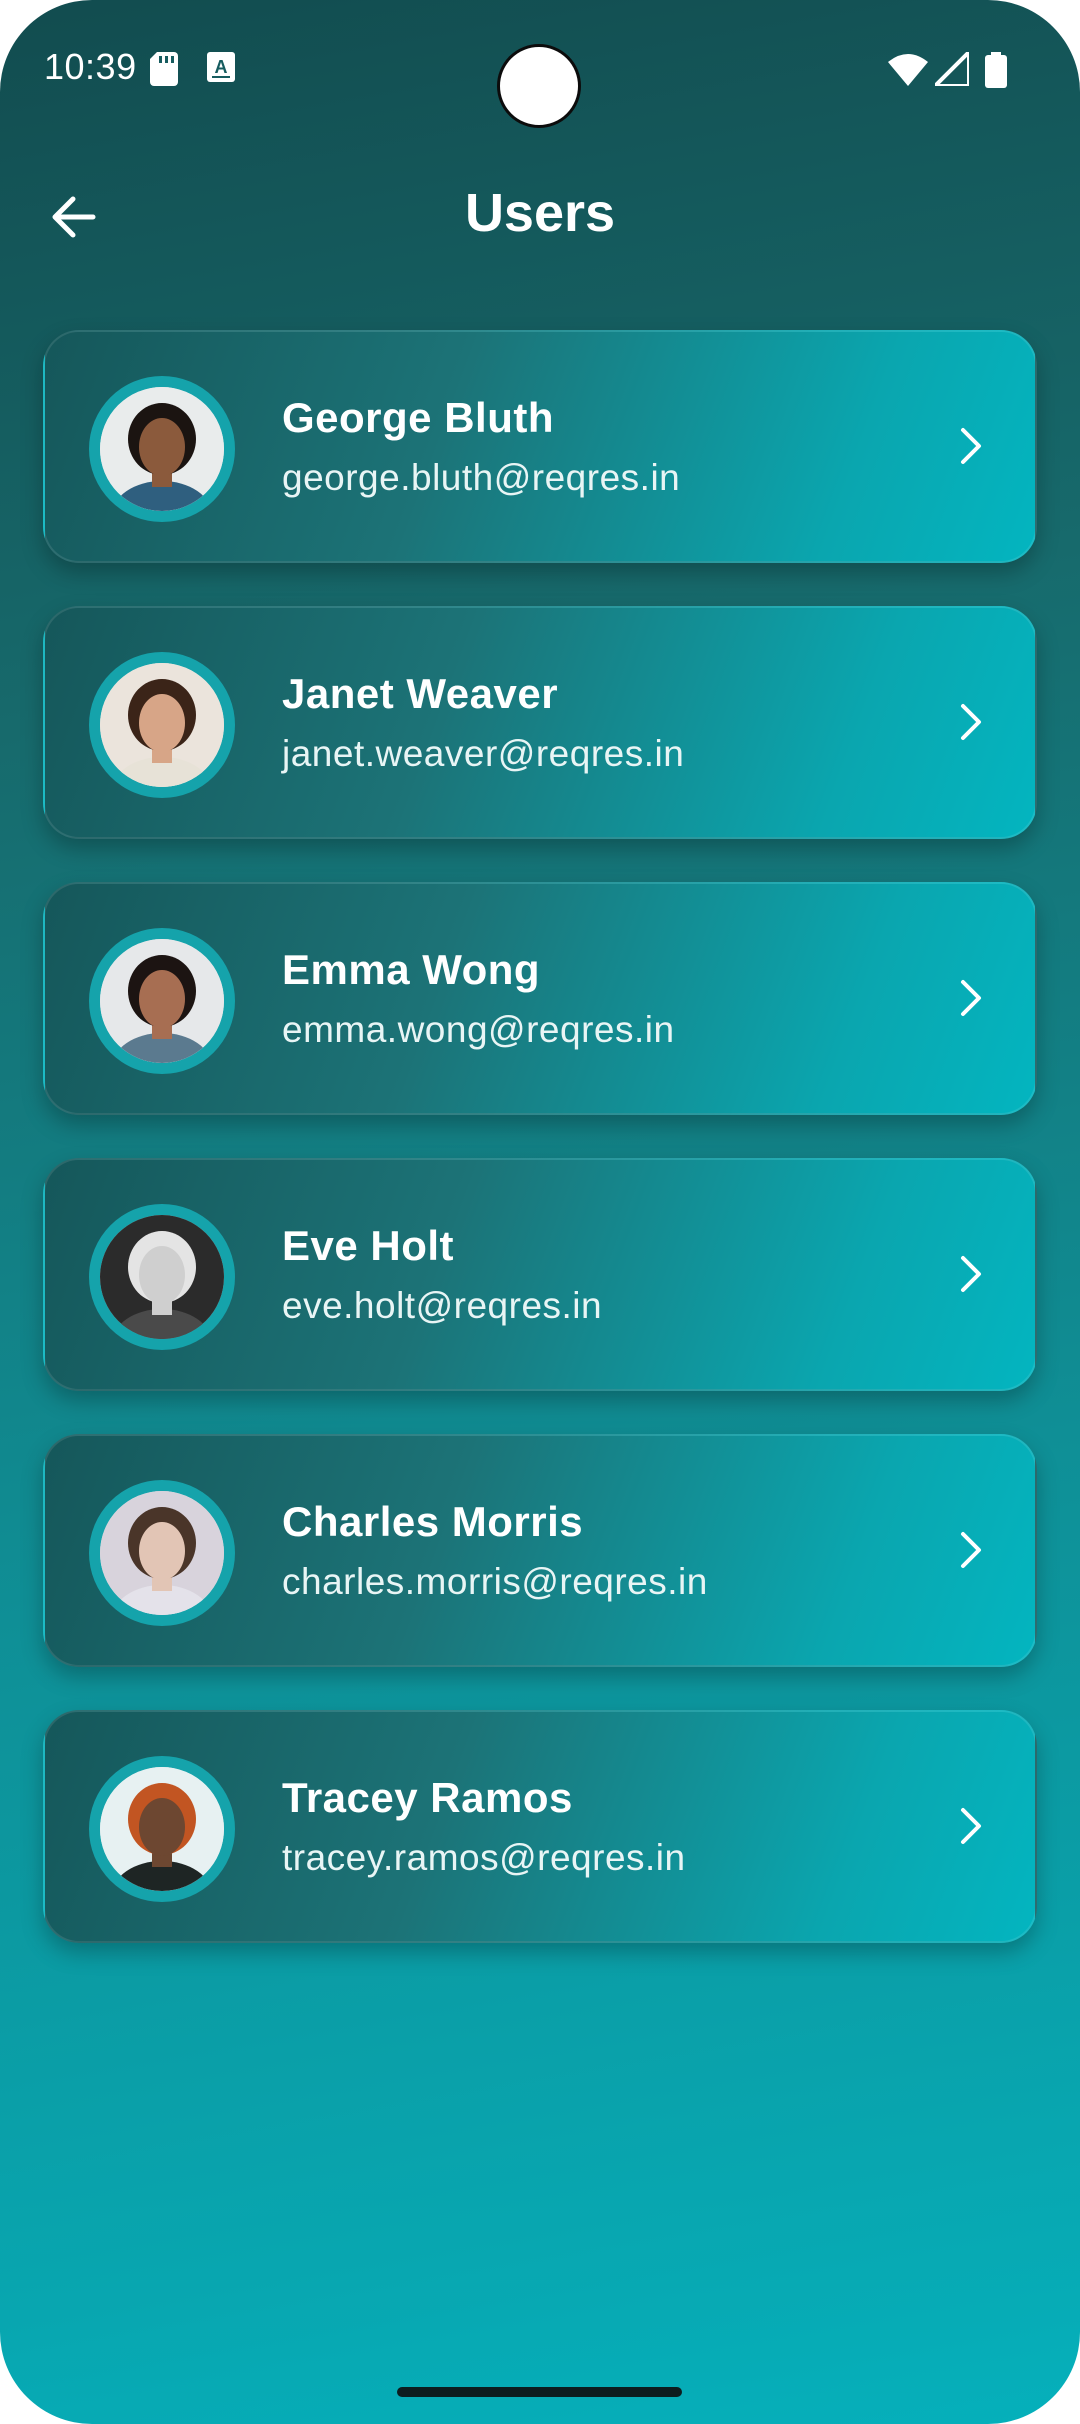  What do you see at coordinates (433, 1521) in the screenshot?
I see `user-name: Charles Morris` at bounding box center [433, 1521].